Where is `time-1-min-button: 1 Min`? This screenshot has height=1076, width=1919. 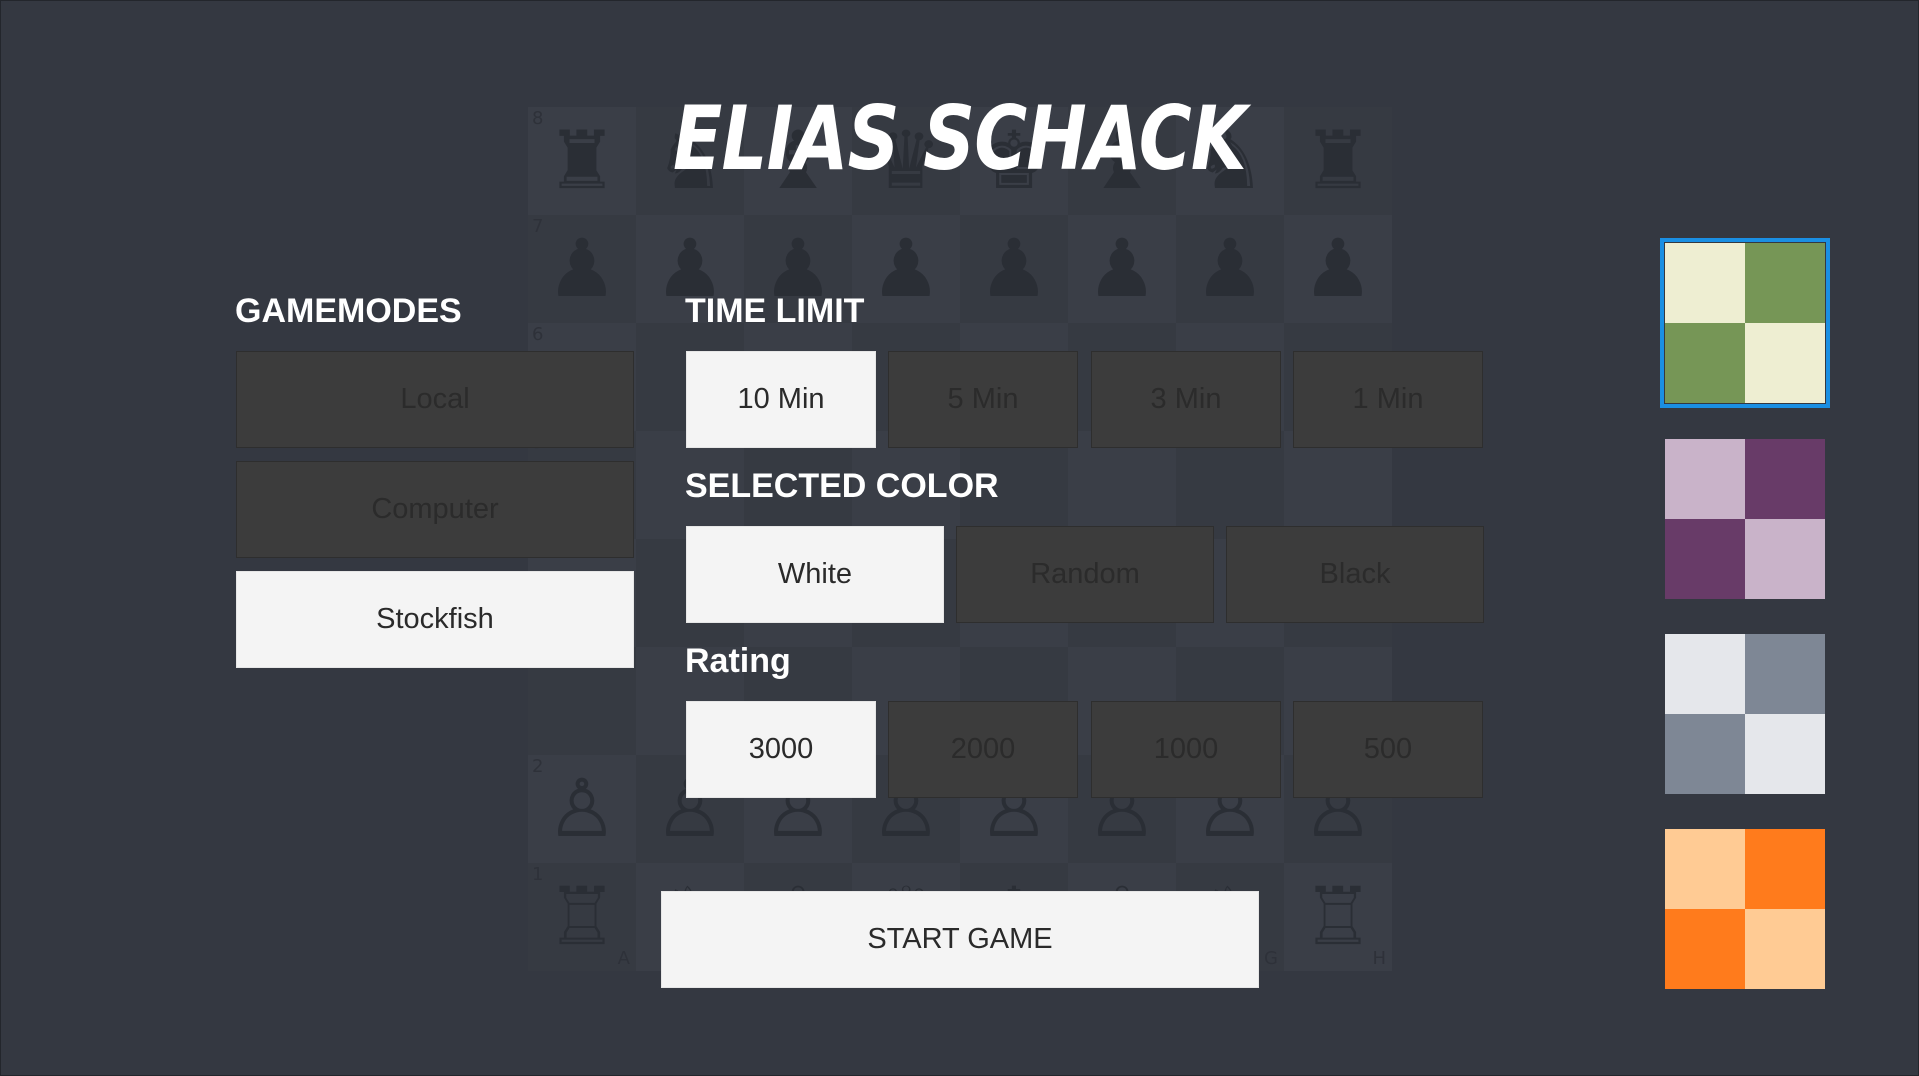 time-1-min-button: 1 Min is located at coordinates (1388, 399).